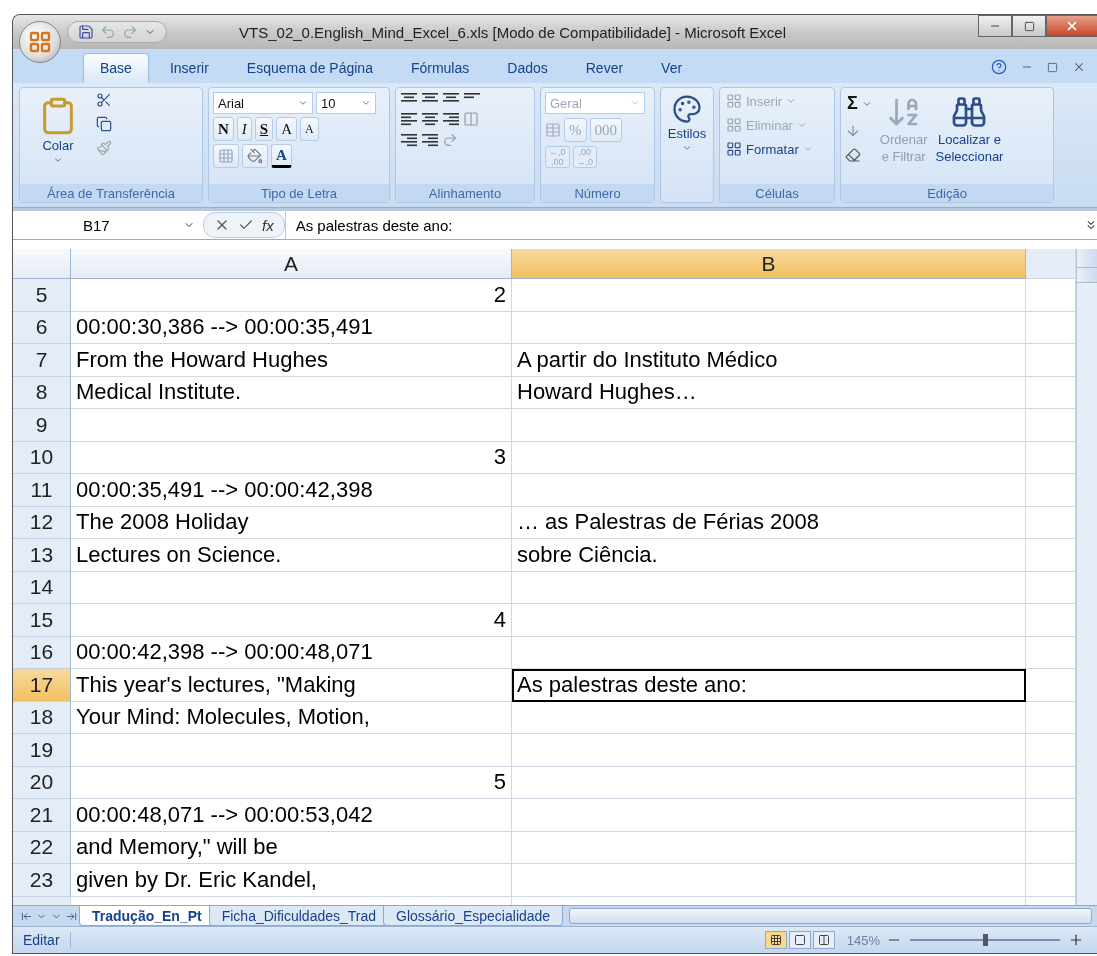 The image size is (1097, 956). Describe the element at coordinates (291, 782) in the screenshot. I see `spreadsheet-cell: 5` at that location.